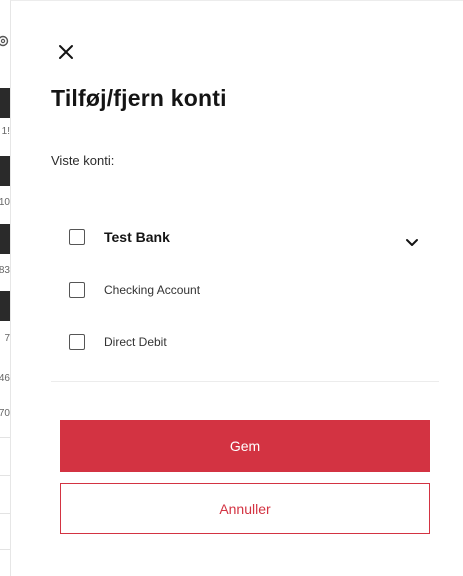  I want to click on background-number: 10, so click(5, 202).